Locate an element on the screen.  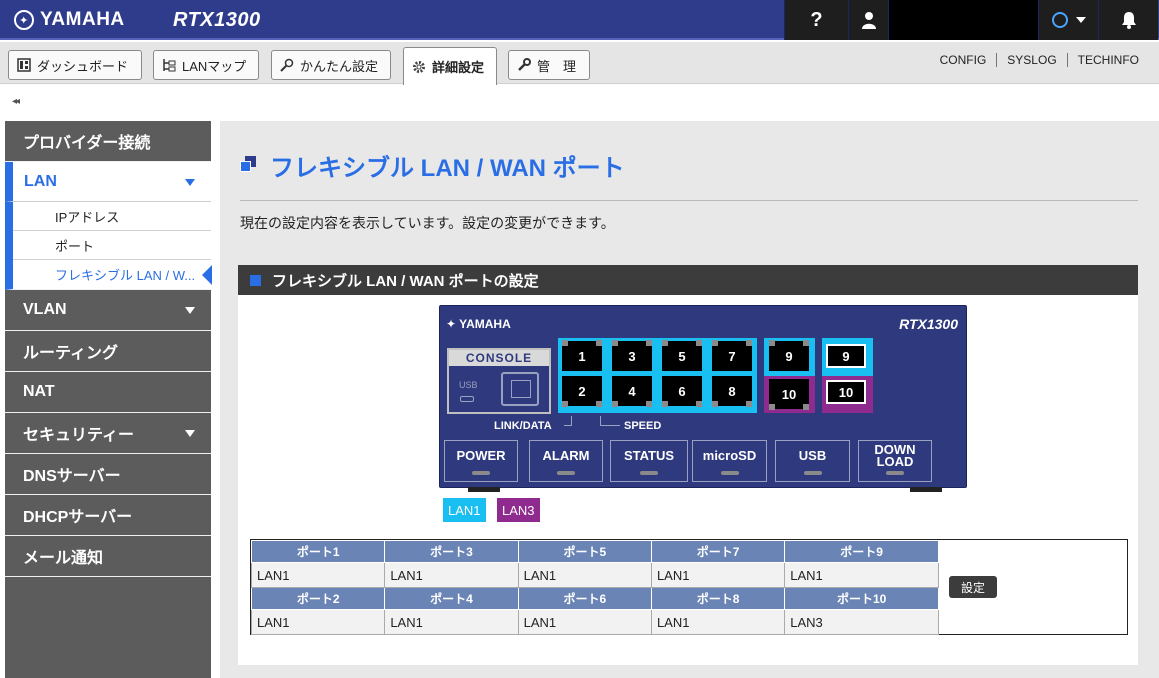
status-menu-button is located at coordinates (1068, 20).